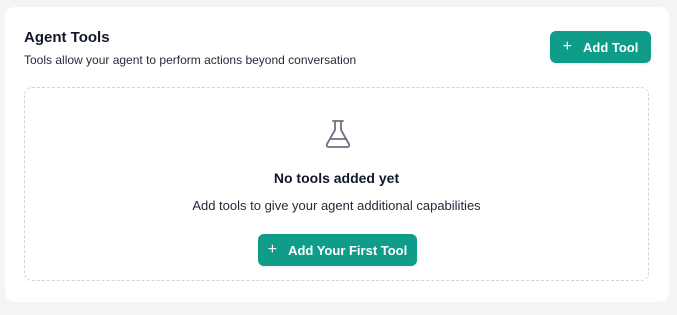 Image resolution: width=677 pixels, height=315 pixels. I want to click on section-title: Agent Tools, so click(67, 37).